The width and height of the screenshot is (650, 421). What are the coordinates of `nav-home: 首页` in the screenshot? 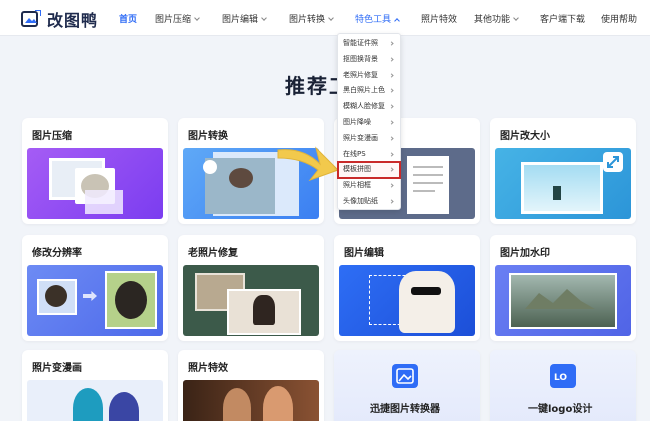 It's located at (128, 18).